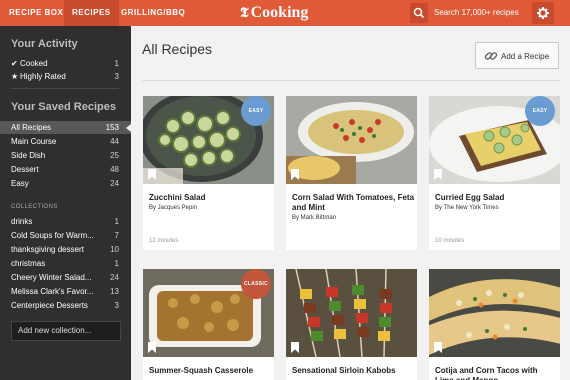 The image size is (570, 380). I want to click on corn-tacos-photo, so click(494, 313).